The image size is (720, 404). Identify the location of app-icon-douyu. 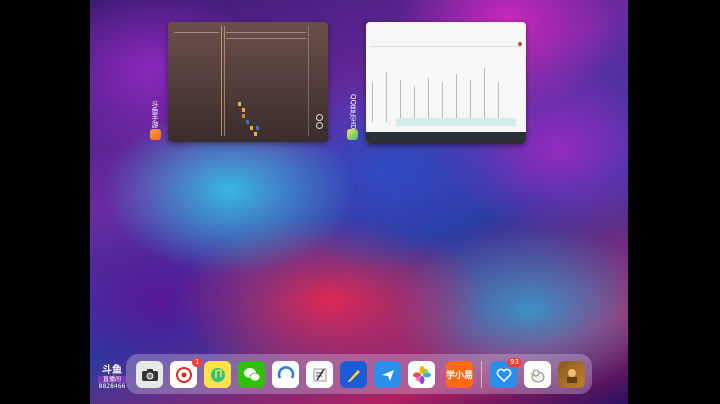
(155, 134).